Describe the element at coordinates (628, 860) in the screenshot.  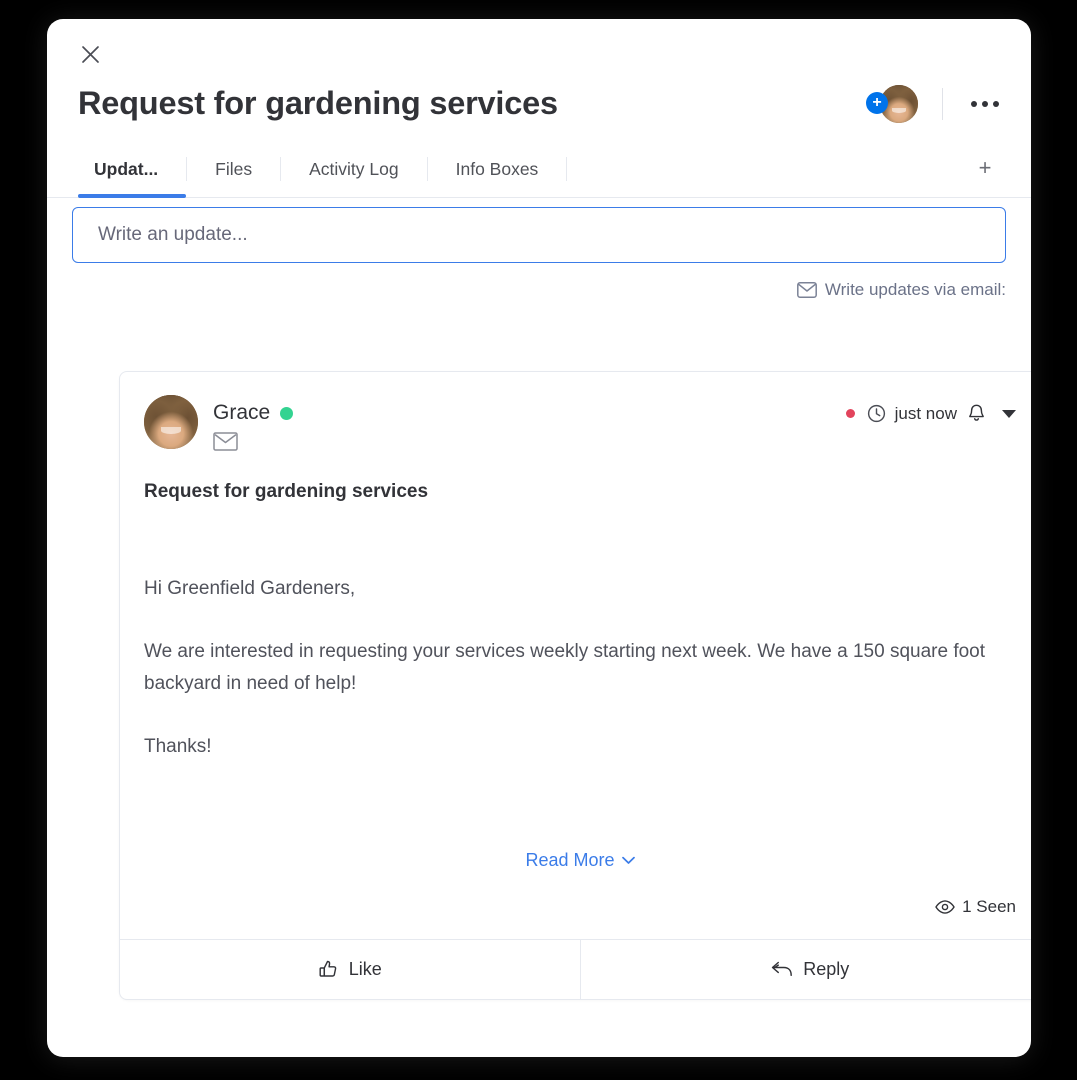
I see `chevron-down-icon` at that location.